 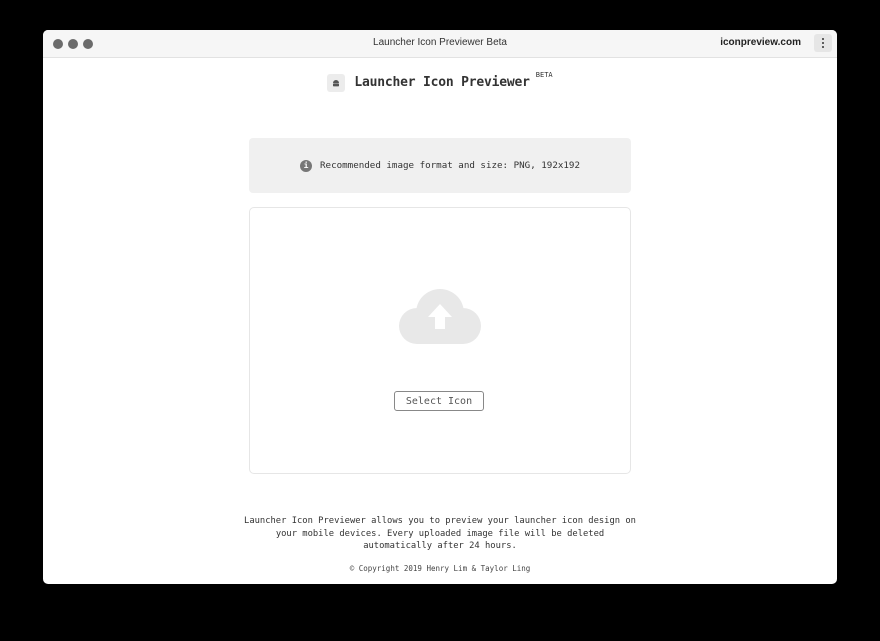 What do you see at coordinates (440, 316) in the screenshot?
I see `cloud-upload-icon` at bounding box center [440, 316].